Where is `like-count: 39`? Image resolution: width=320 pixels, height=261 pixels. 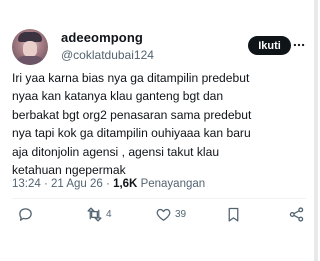
like-count: 39 is located at coordinates (181, 214).